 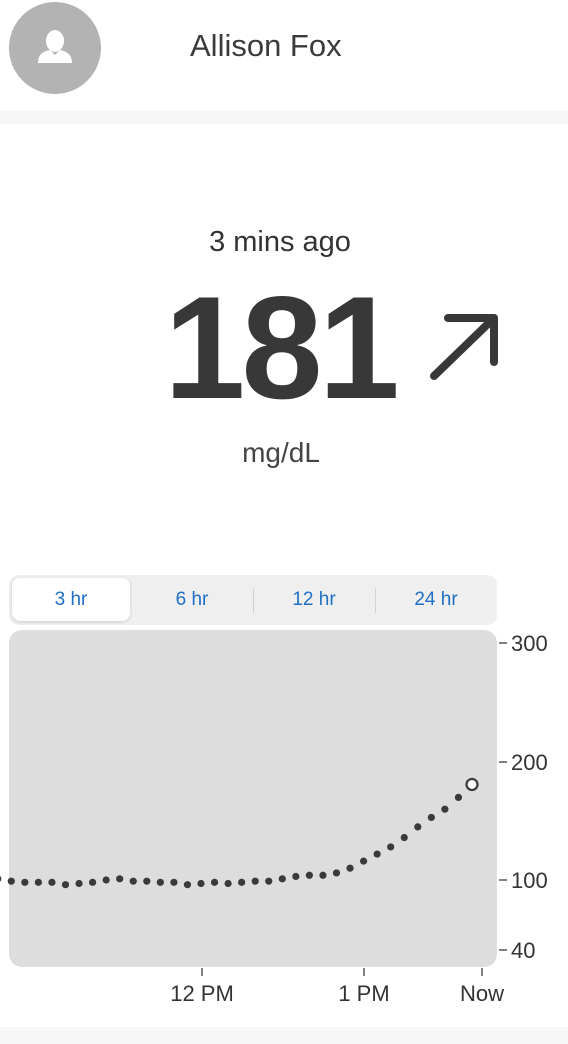 I want to click on range-tab-24hr: 24 hr, so click(x=436, y=599).